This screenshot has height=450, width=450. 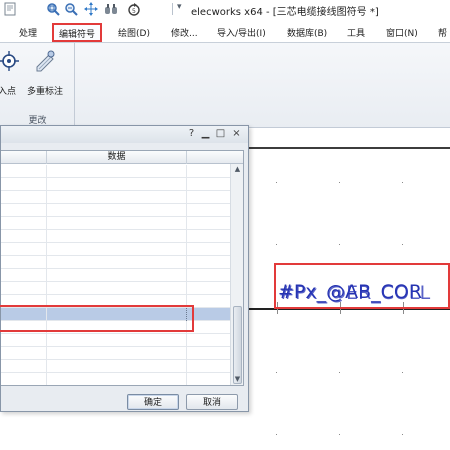 I want to click on multi-label-button, so click(x=45, y=61).